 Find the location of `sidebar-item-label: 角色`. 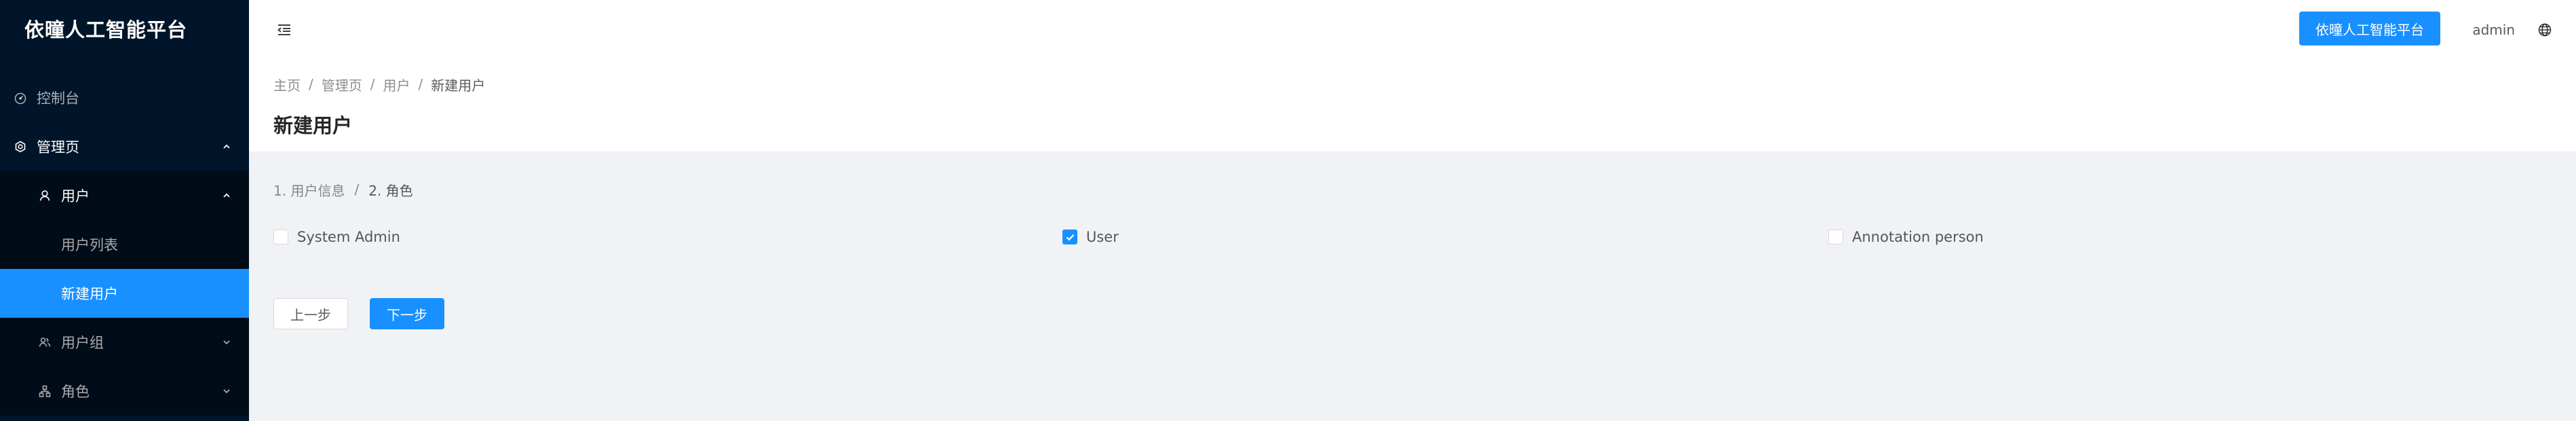

sidebar-item-label: 角色 is located at coordinates (75, 392).